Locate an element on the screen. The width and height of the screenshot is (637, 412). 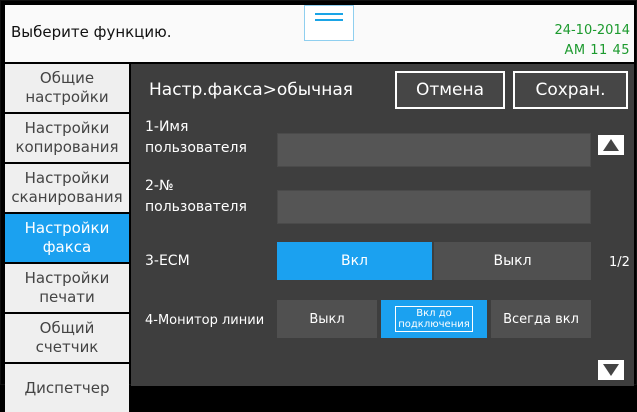
status-header: Выберите функцию. 24-10-2014 AM 11 45 is located at coordinates (319, 33).